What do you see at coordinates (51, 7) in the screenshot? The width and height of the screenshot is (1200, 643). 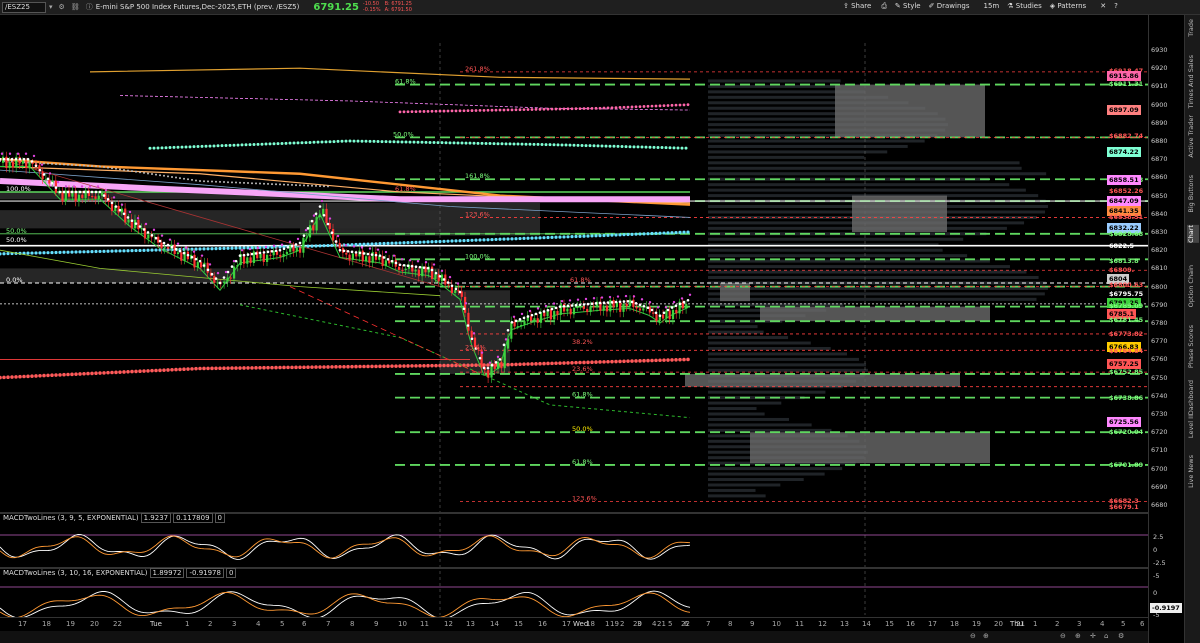 I see `chevron-down-icon: ▾` at bounding box center [51, 7].